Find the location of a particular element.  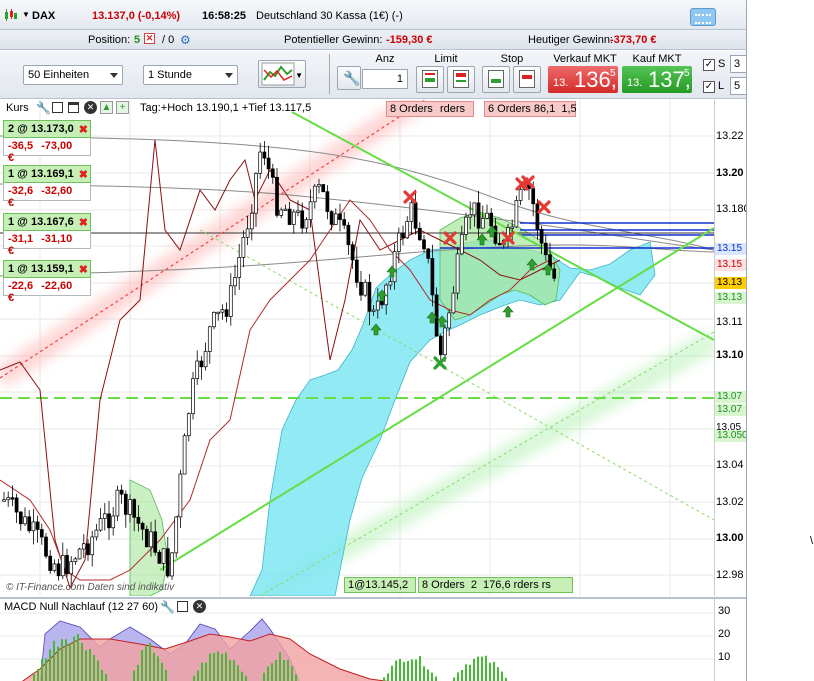

limit-sell-button is located at coordinates (461, 79).